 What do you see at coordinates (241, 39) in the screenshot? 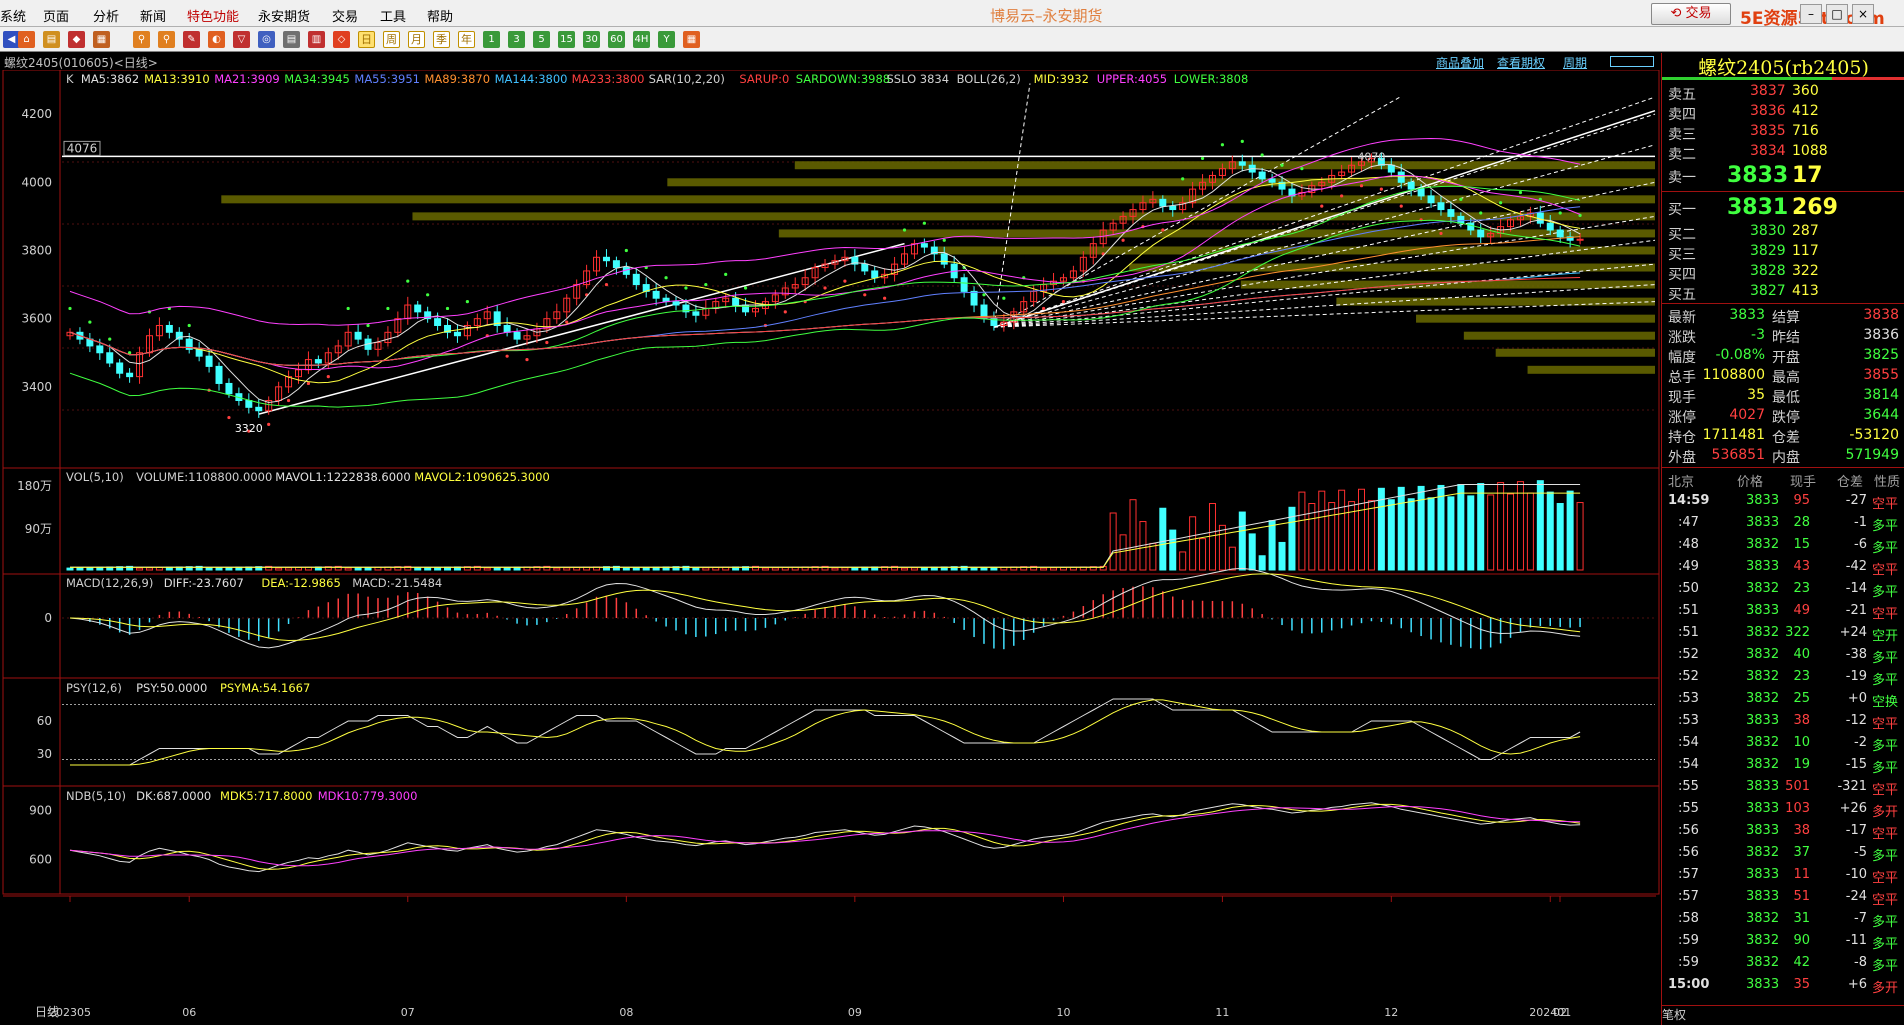
I see `filter-icon: ▽` at bounding box center [241, 39].